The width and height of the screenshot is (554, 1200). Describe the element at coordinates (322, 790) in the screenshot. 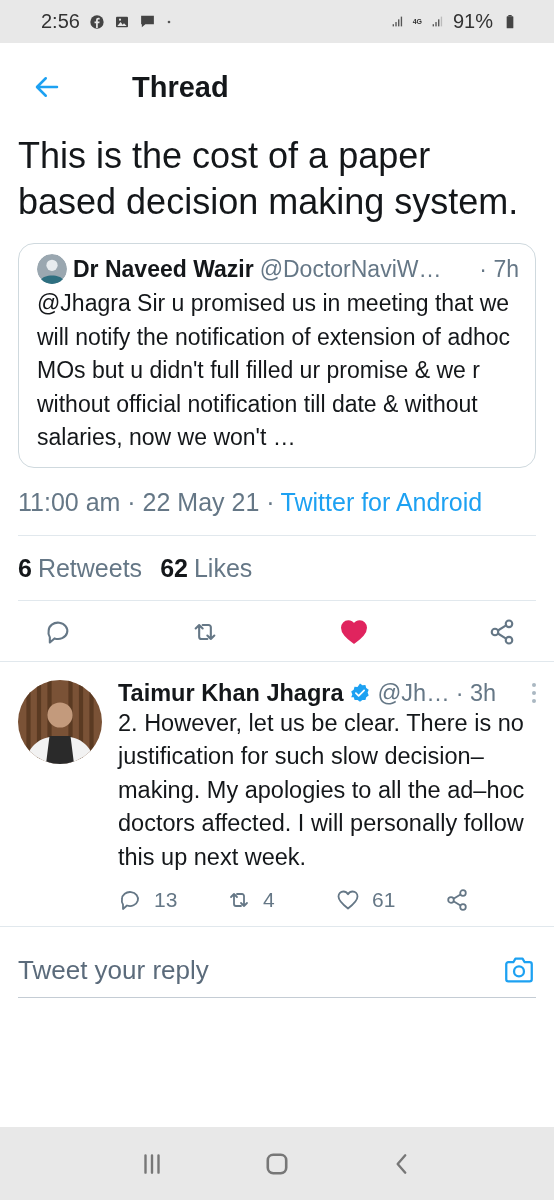

I see `reply-text: 2. However, let us be clear. There is no justification for such slow decision–making. My apologies to all the ad–hoc doctors affected. I will personally follow this up next week.` at that location.